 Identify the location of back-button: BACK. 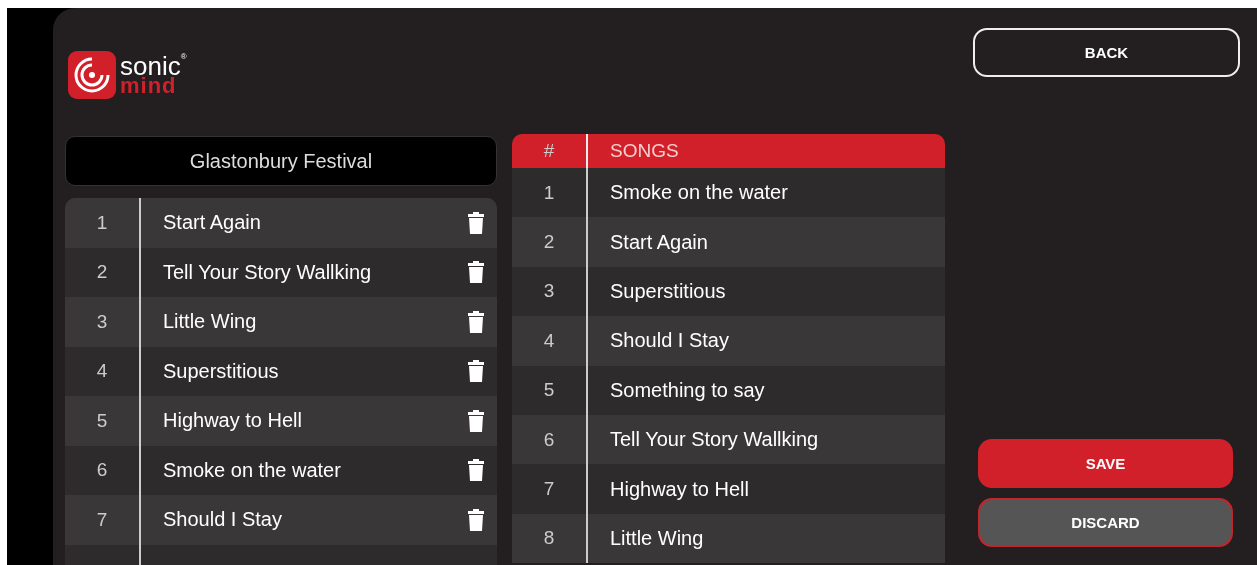
(1106, 52).